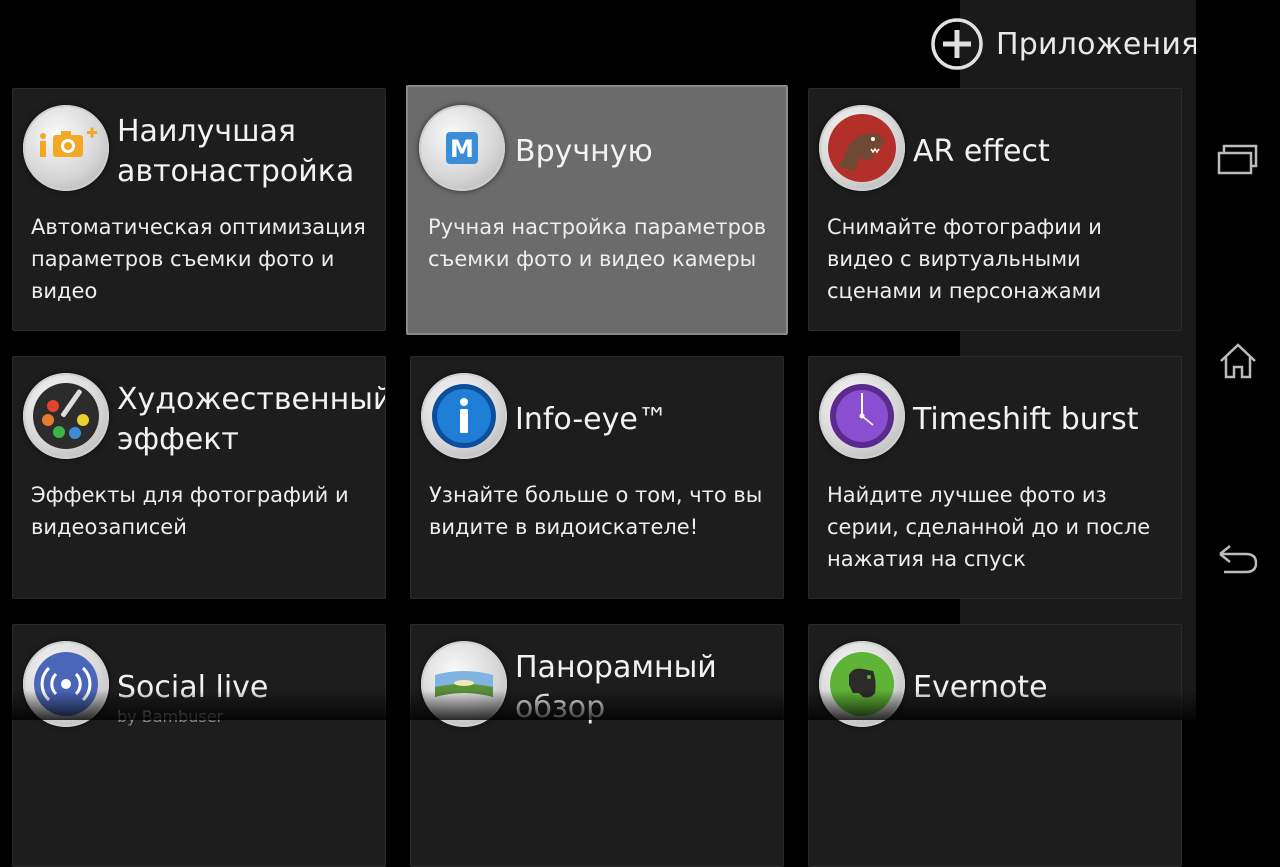 The height and width of the screenshot is (867, 1280). What do you see at coordinates (995, 745) in the screenshot?
I see `tile-evernote: Evernote` at bounding box center [995, 745].